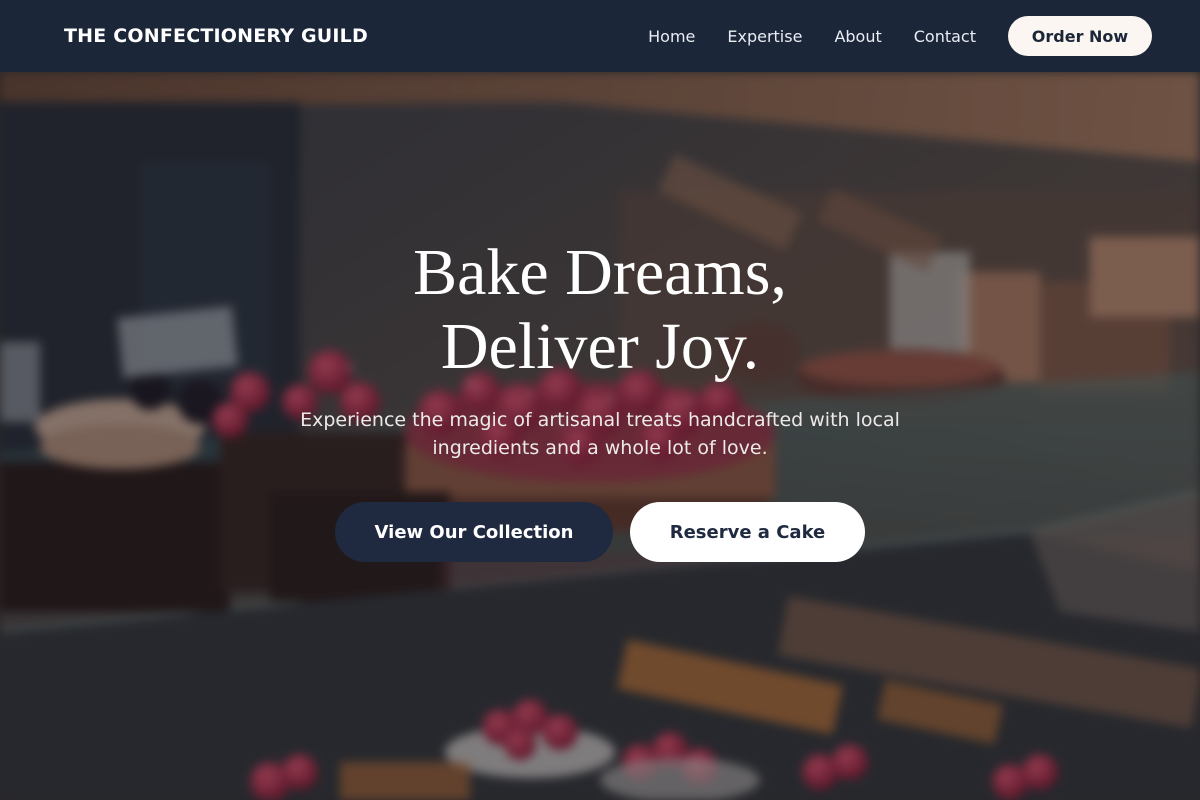 The image size is (1200, 800). I want to click on nav-link-about: About, so click(857, 36).